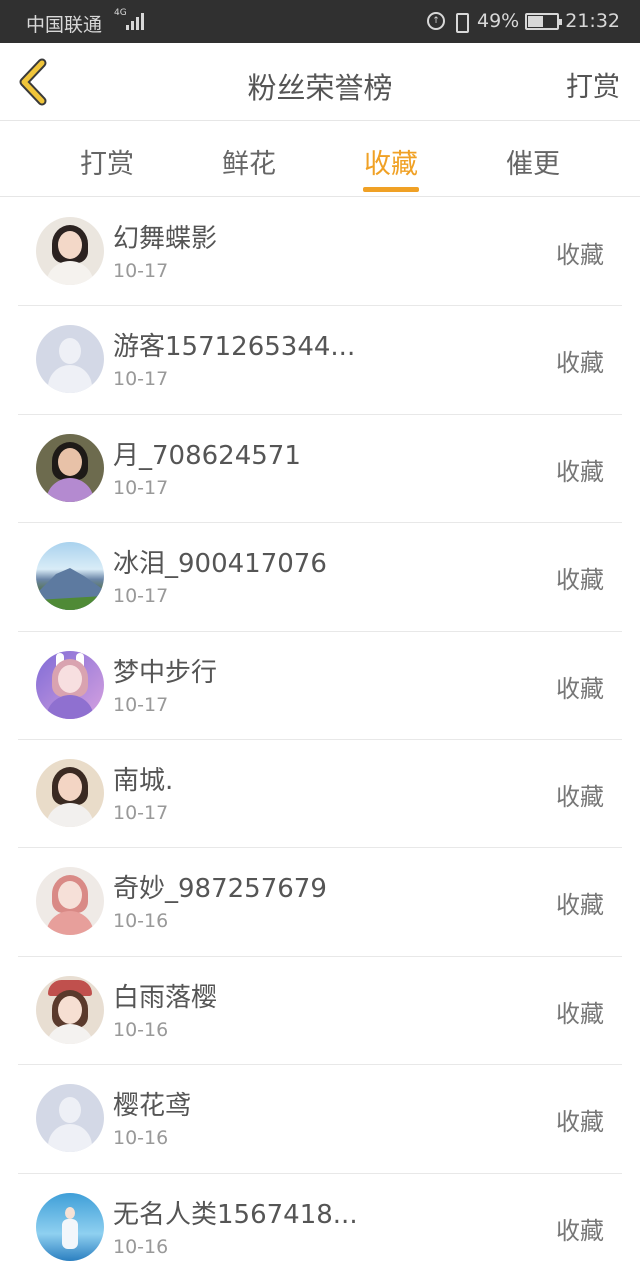  Describe the element at coordinates (523, 21) in the screenshot. I see `status-right: ↑ 49% 21:32` at that location.